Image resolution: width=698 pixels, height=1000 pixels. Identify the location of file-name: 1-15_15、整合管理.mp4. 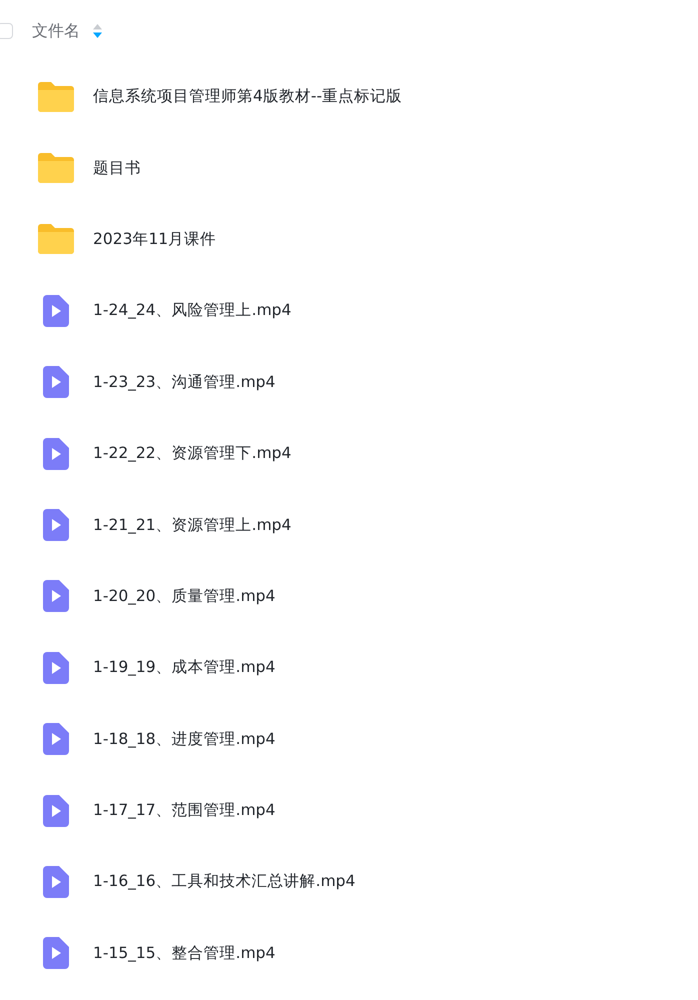
(184, 953).